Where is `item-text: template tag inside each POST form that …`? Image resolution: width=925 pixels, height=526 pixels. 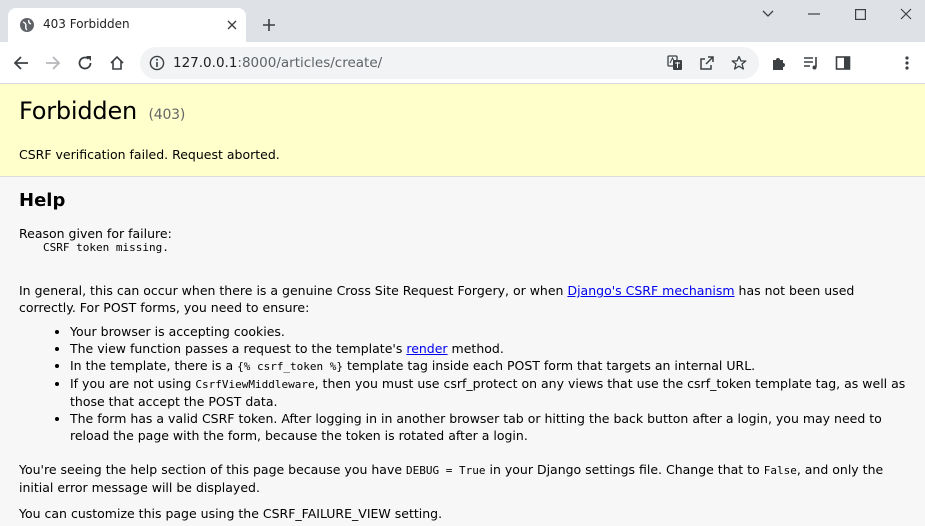 item-text: template tag inside each POST form that … is located at coordinates (549, 365).